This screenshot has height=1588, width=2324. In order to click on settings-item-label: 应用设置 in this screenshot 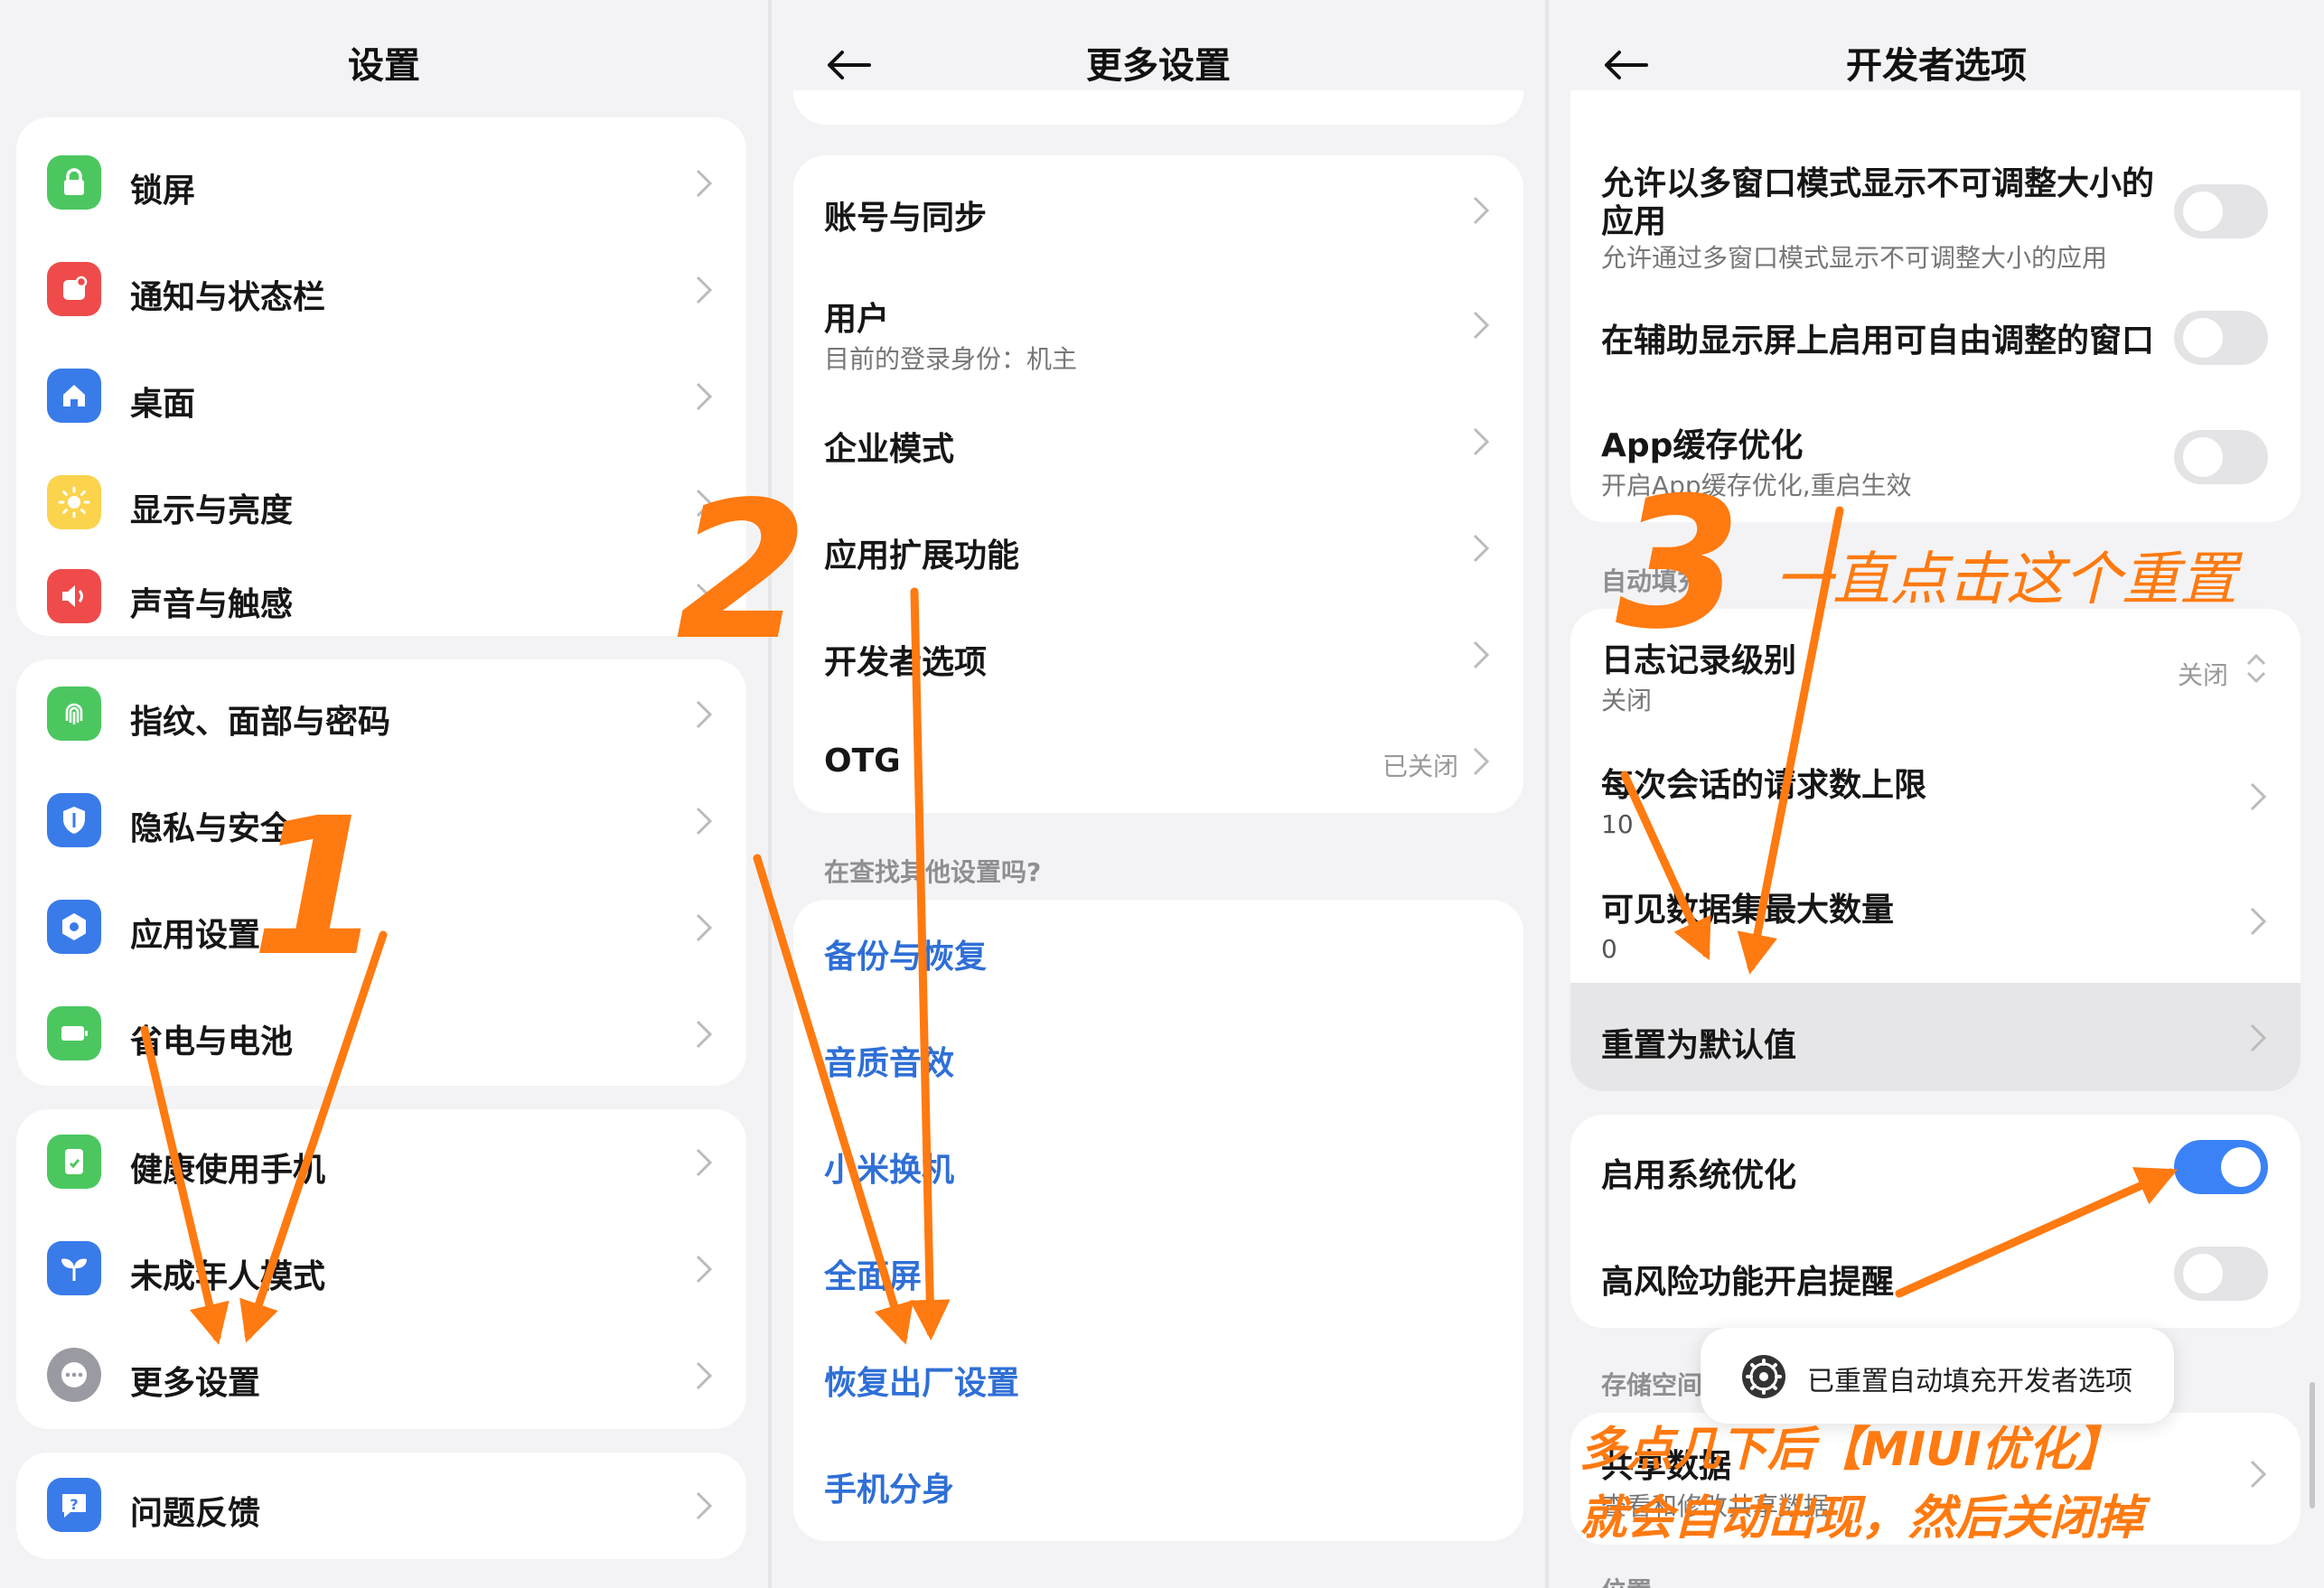, I will do `click(195, 935)`.